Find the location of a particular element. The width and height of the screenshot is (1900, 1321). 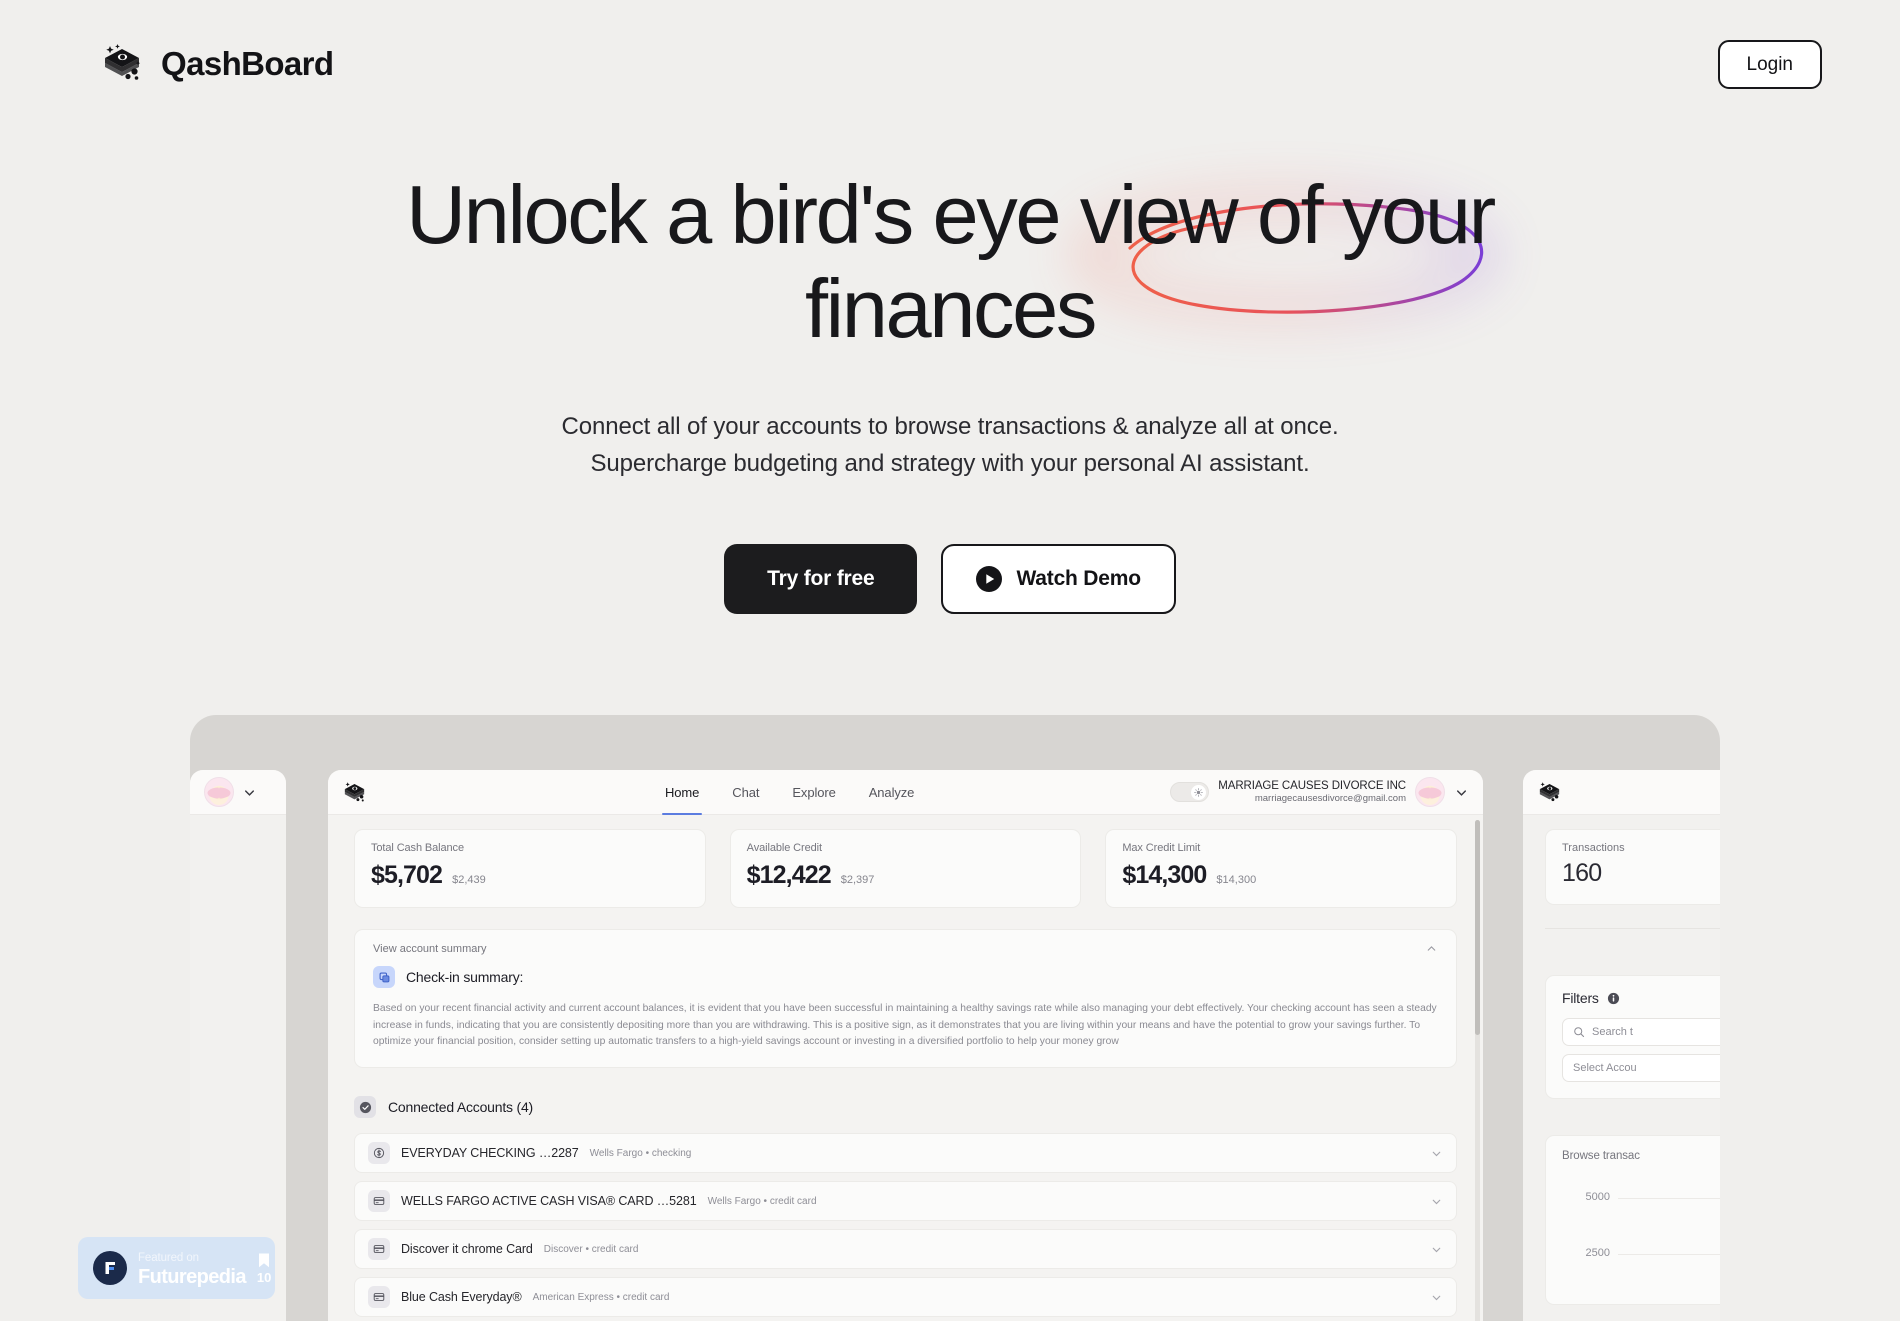

tab-analyze: Analyze is located at coordinates (892, 792).